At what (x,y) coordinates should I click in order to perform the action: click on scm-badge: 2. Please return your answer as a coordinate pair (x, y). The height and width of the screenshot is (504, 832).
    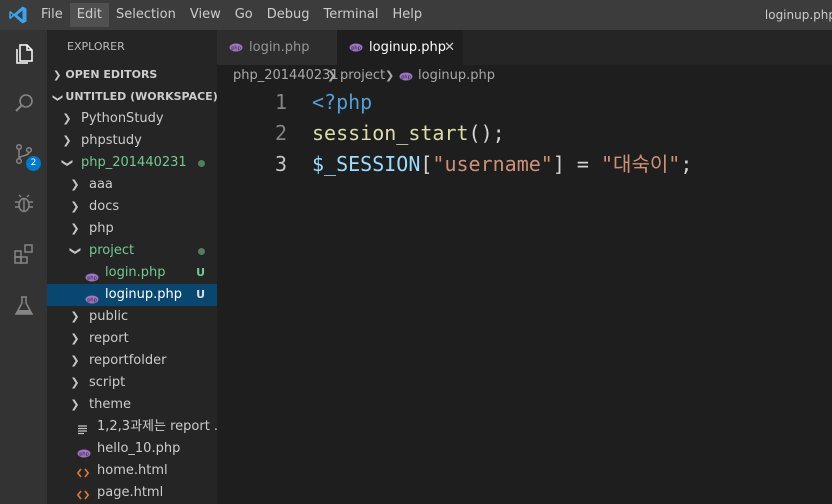
    Looking at the image, I should click on (33, 163).